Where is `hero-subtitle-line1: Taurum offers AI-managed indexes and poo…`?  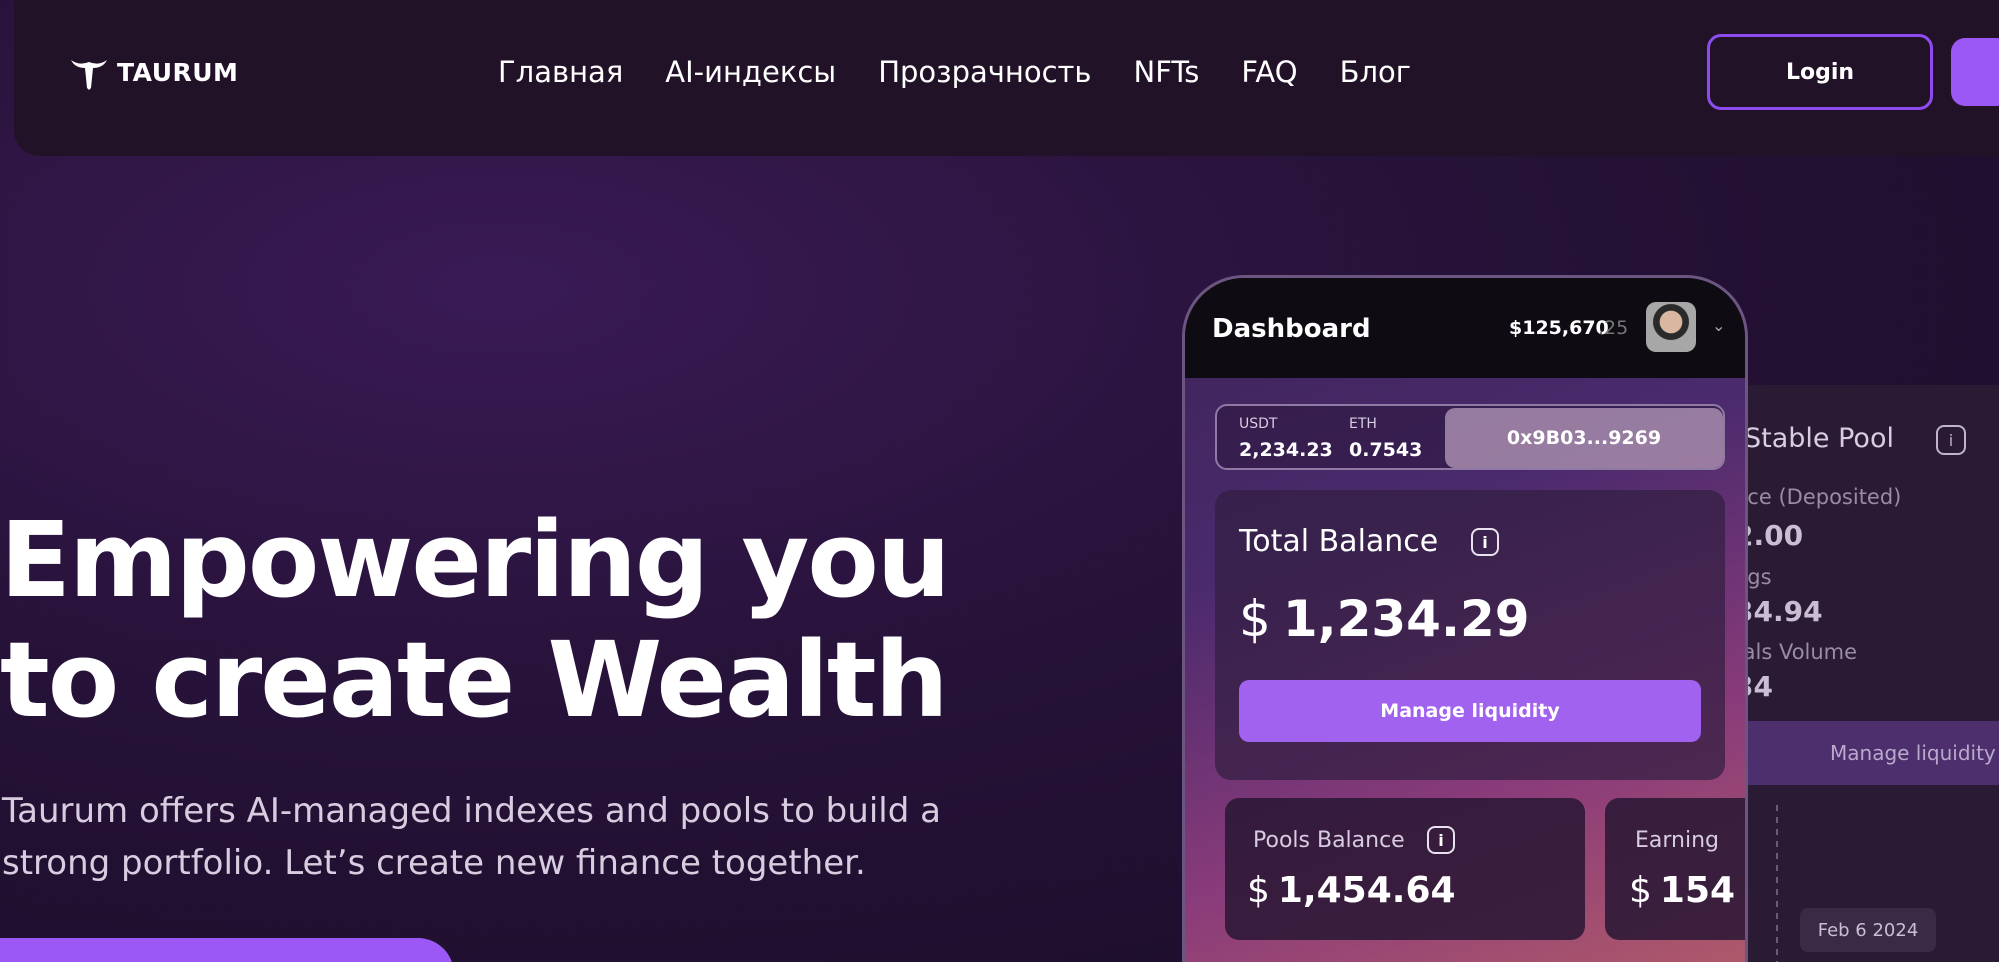 hero-subtitle-line1: Taurum offers AI-managed indexes and poo… is located at coordinates (471, 811).